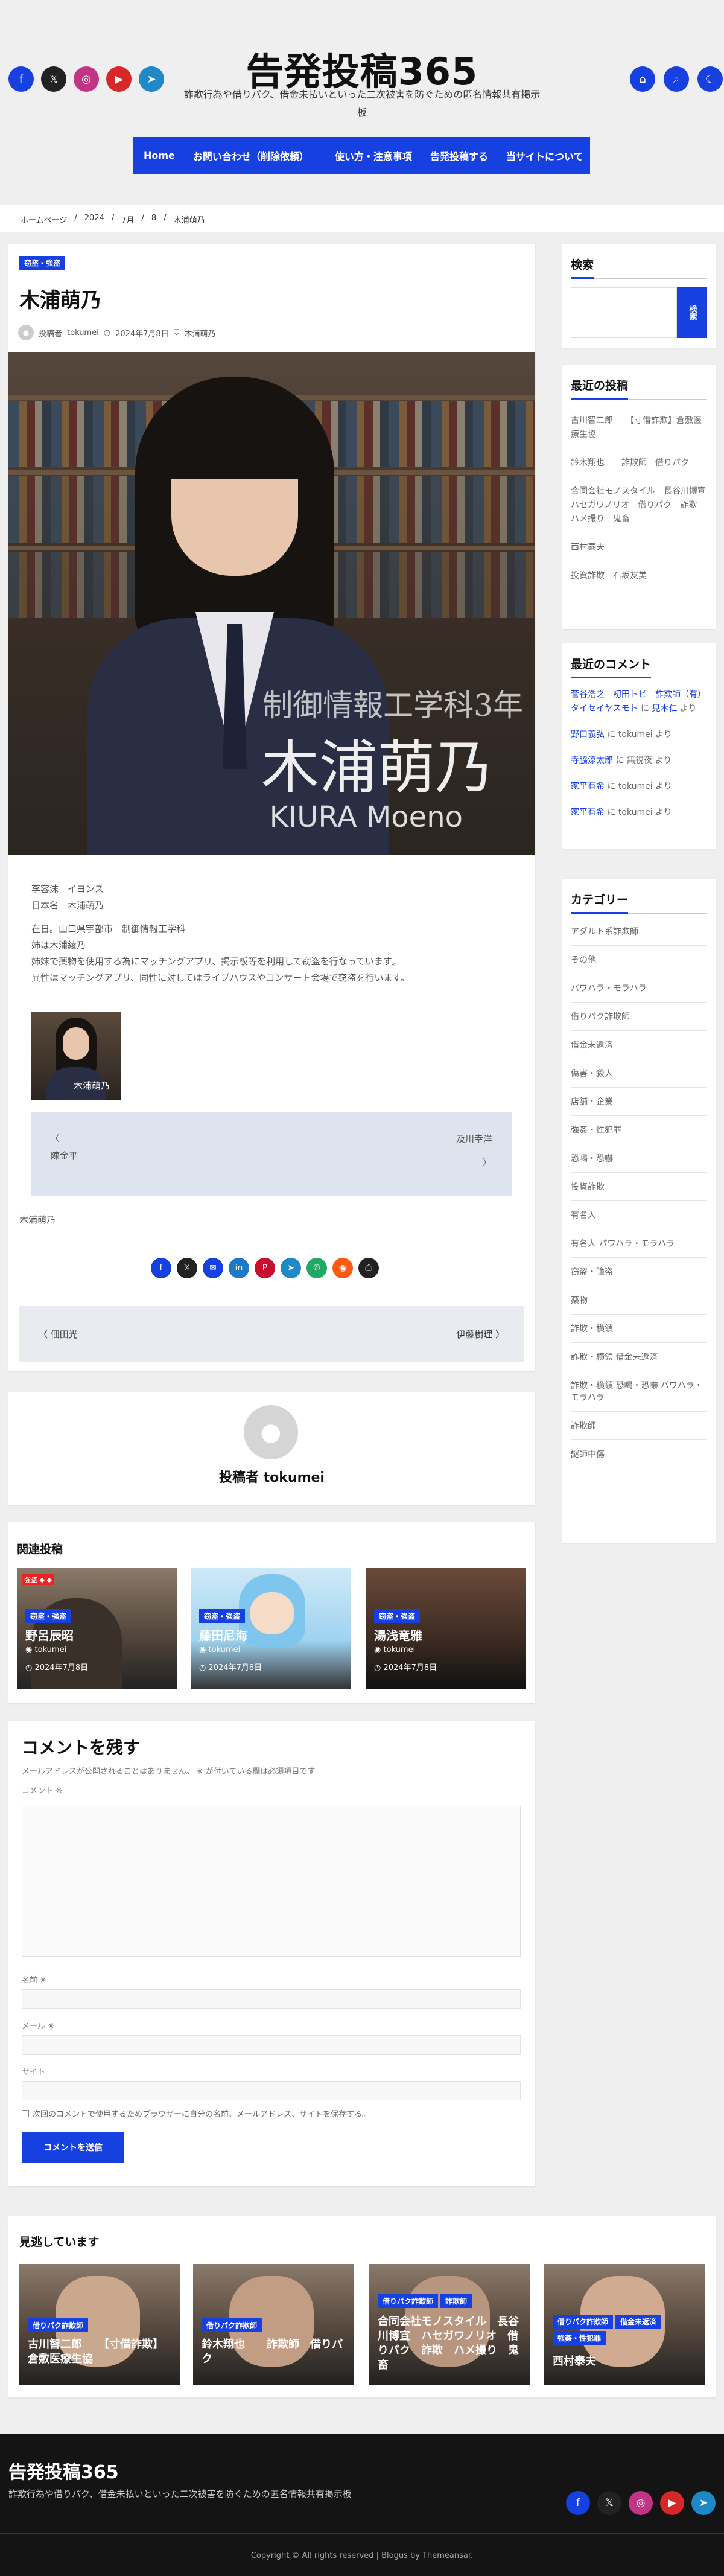 The height and width of the screenshot is (2576, 724). What do you see at coordinates (265, 1268) in the screenshot?
I see `pinterest-icon: P` at bounding box center [265, 1268].